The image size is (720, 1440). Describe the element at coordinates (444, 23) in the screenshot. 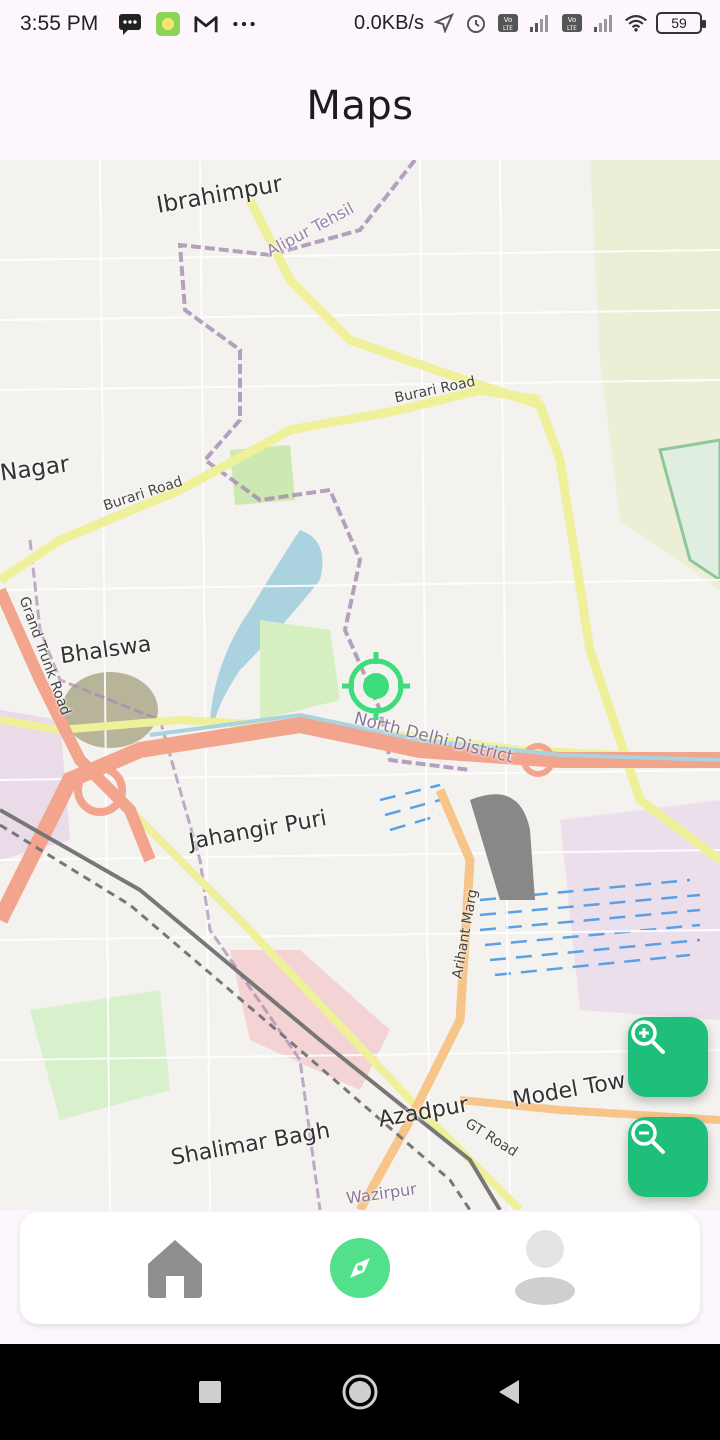

I see `location-icon` at that location.